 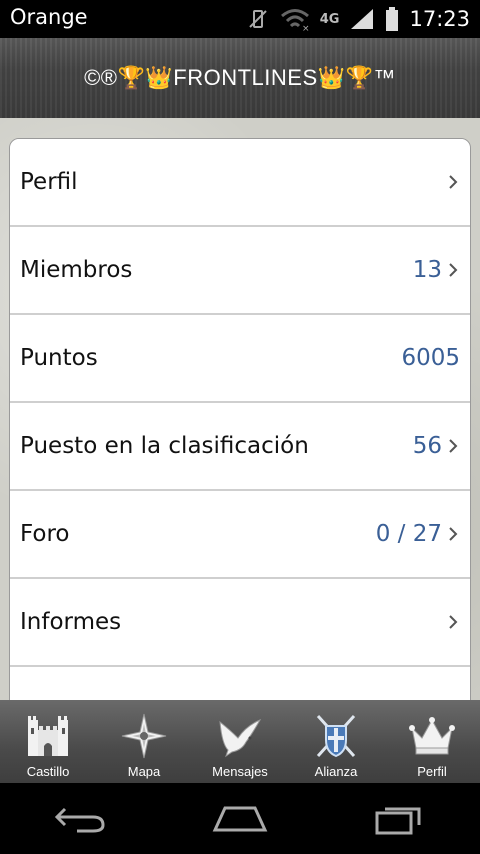 What do you see at coordinates (49, 17) in the screenshot?
I see `carrier-name: Orange` at bounding box center [49, 17].